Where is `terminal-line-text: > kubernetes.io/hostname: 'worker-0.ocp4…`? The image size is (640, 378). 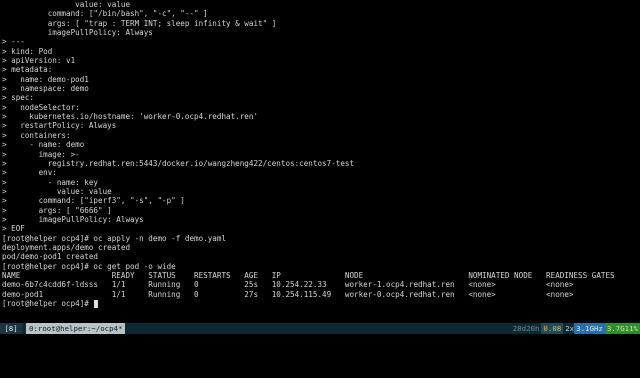 terminal-line-text: > kubernetes.io/hostname: 'worker-0.ocp4… is located at coordinates (130, 117).